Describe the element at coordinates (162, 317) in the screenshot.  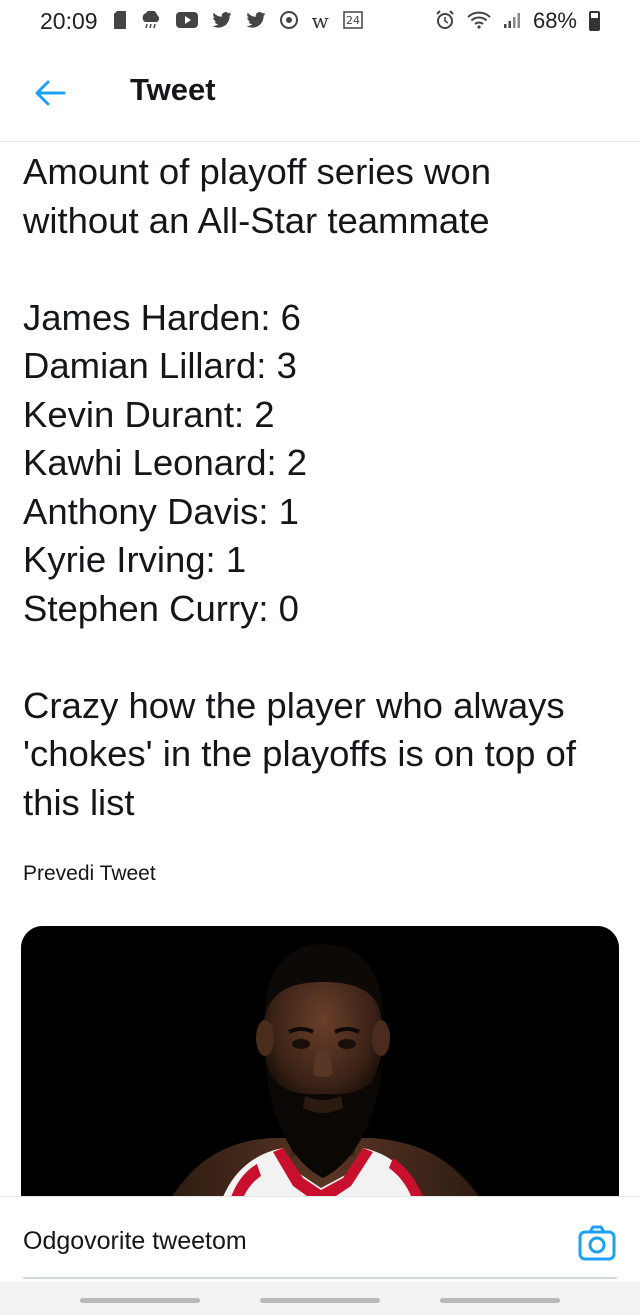
I see `tweet-line: James Harden: 6` at that location.